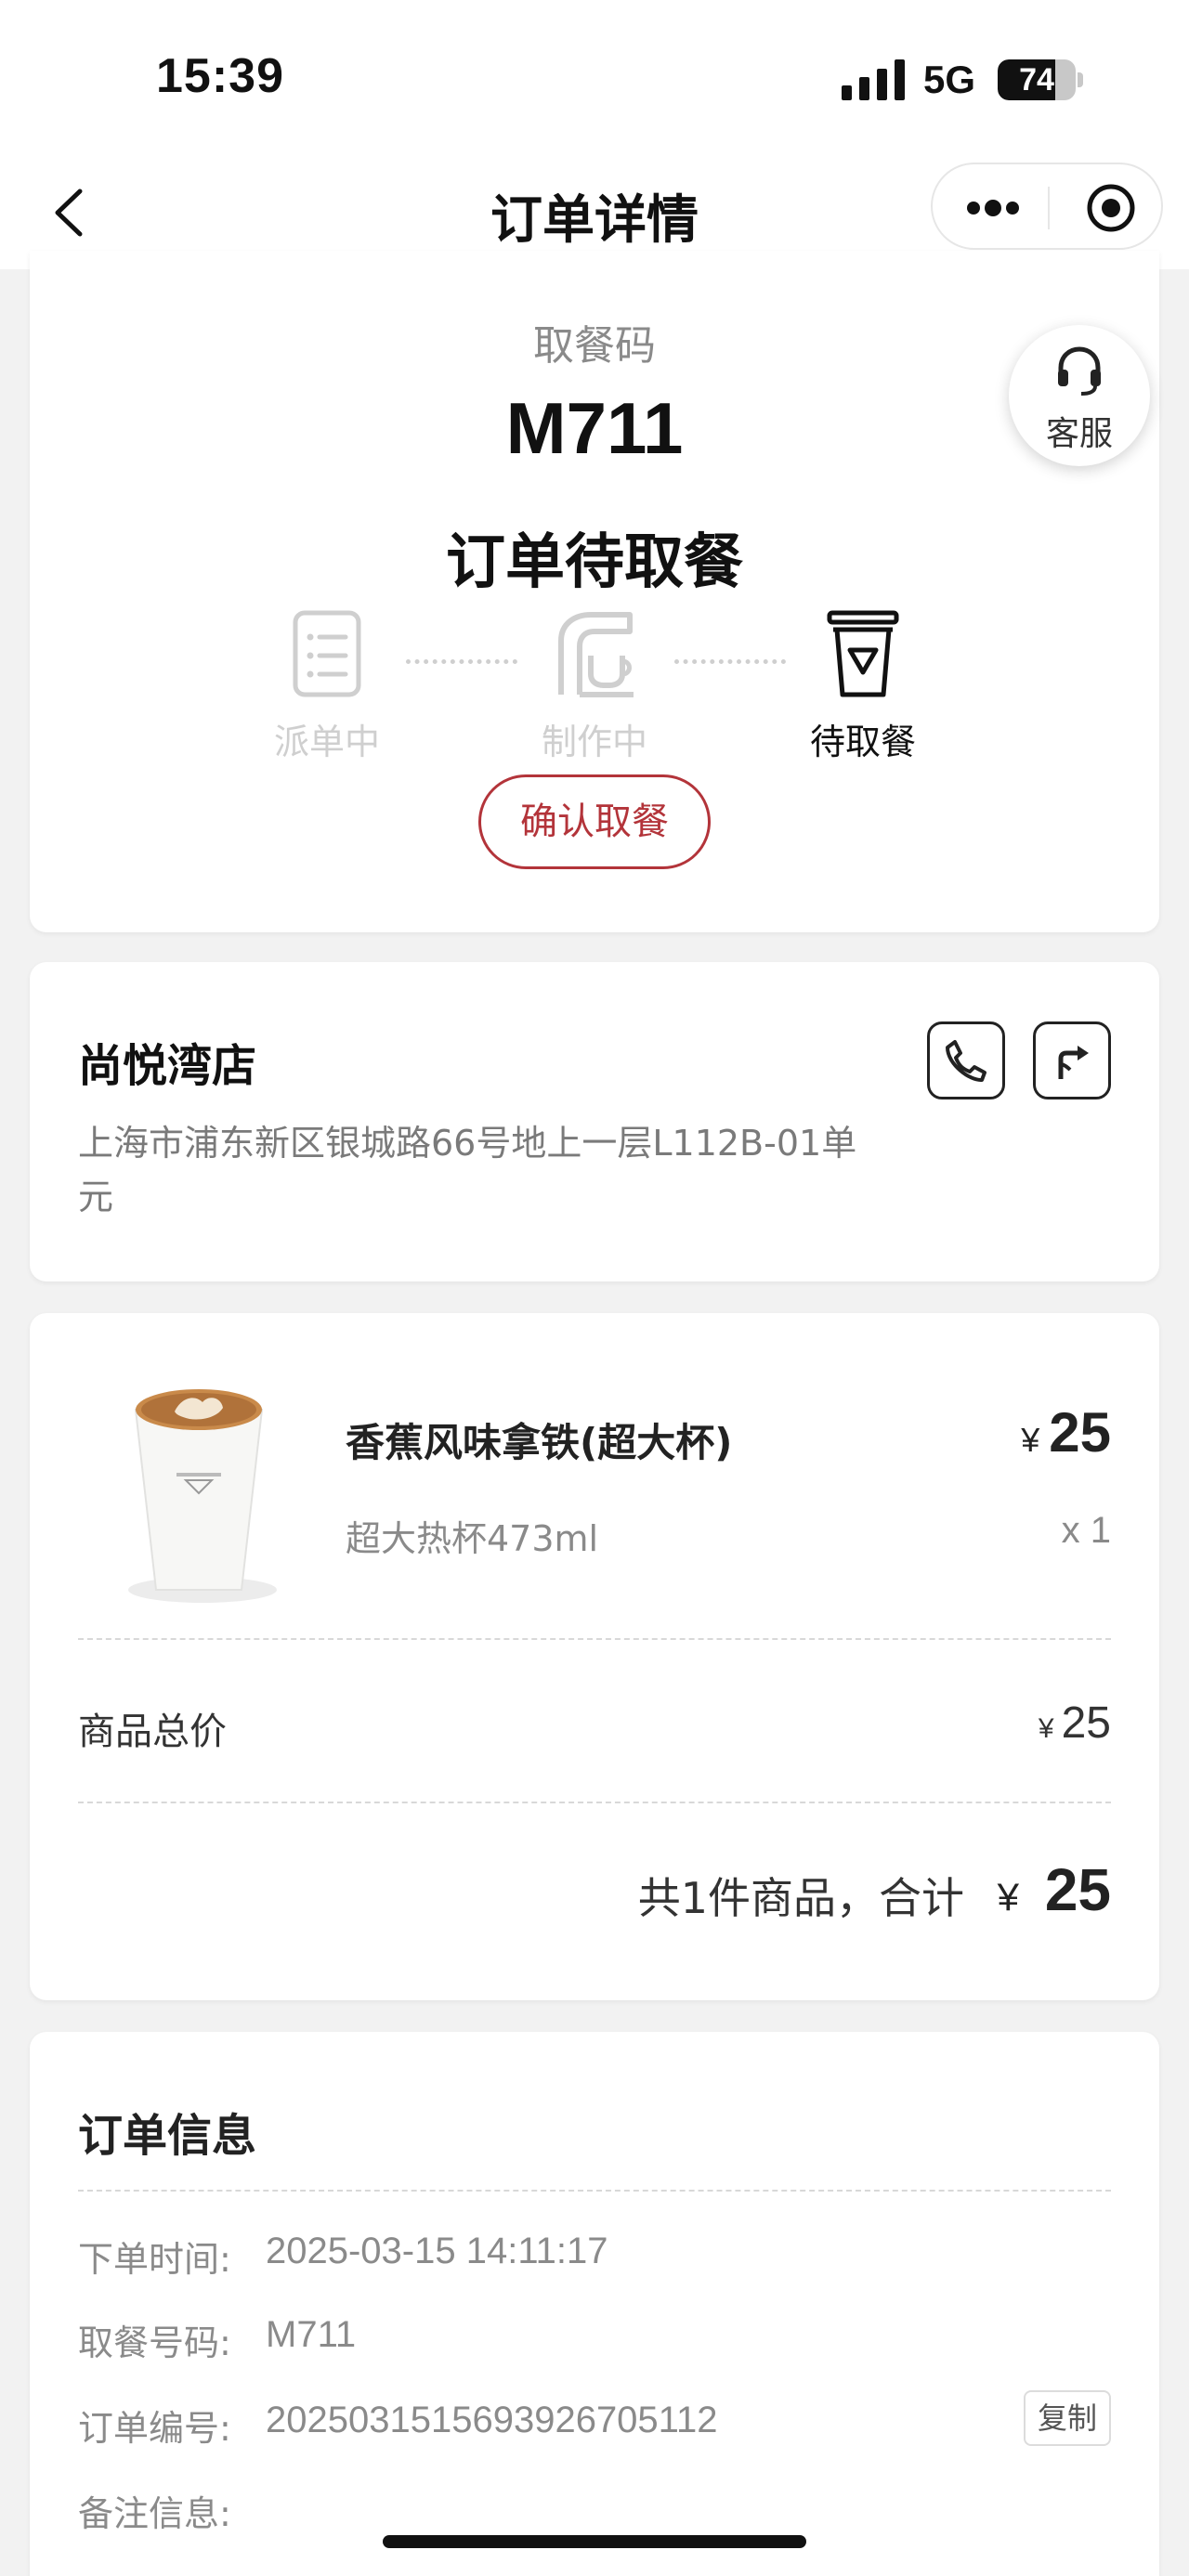 This screenshot has height=2576, width=1189. Describe the element at coordinates (1067, 2418) in the screenshot. I see `copy-order-number-button: 复制` at that location.